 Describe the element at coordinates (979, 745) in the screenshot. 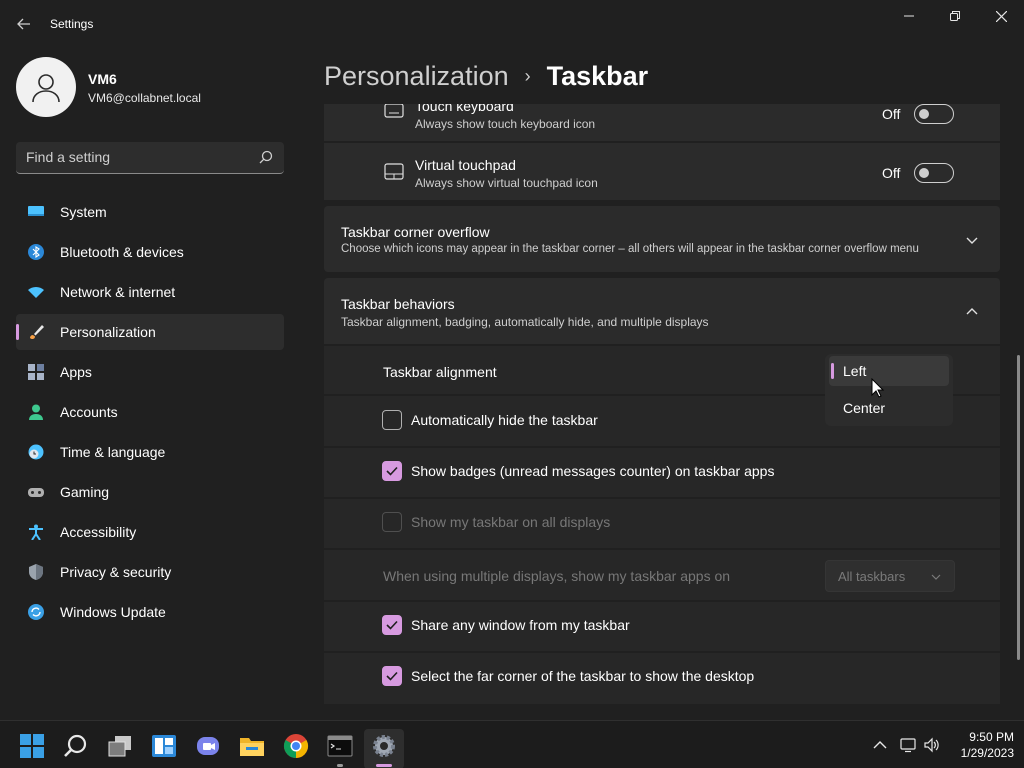

I see `taskbar-clock: 9:50 PM 1/29/2023` at that location.